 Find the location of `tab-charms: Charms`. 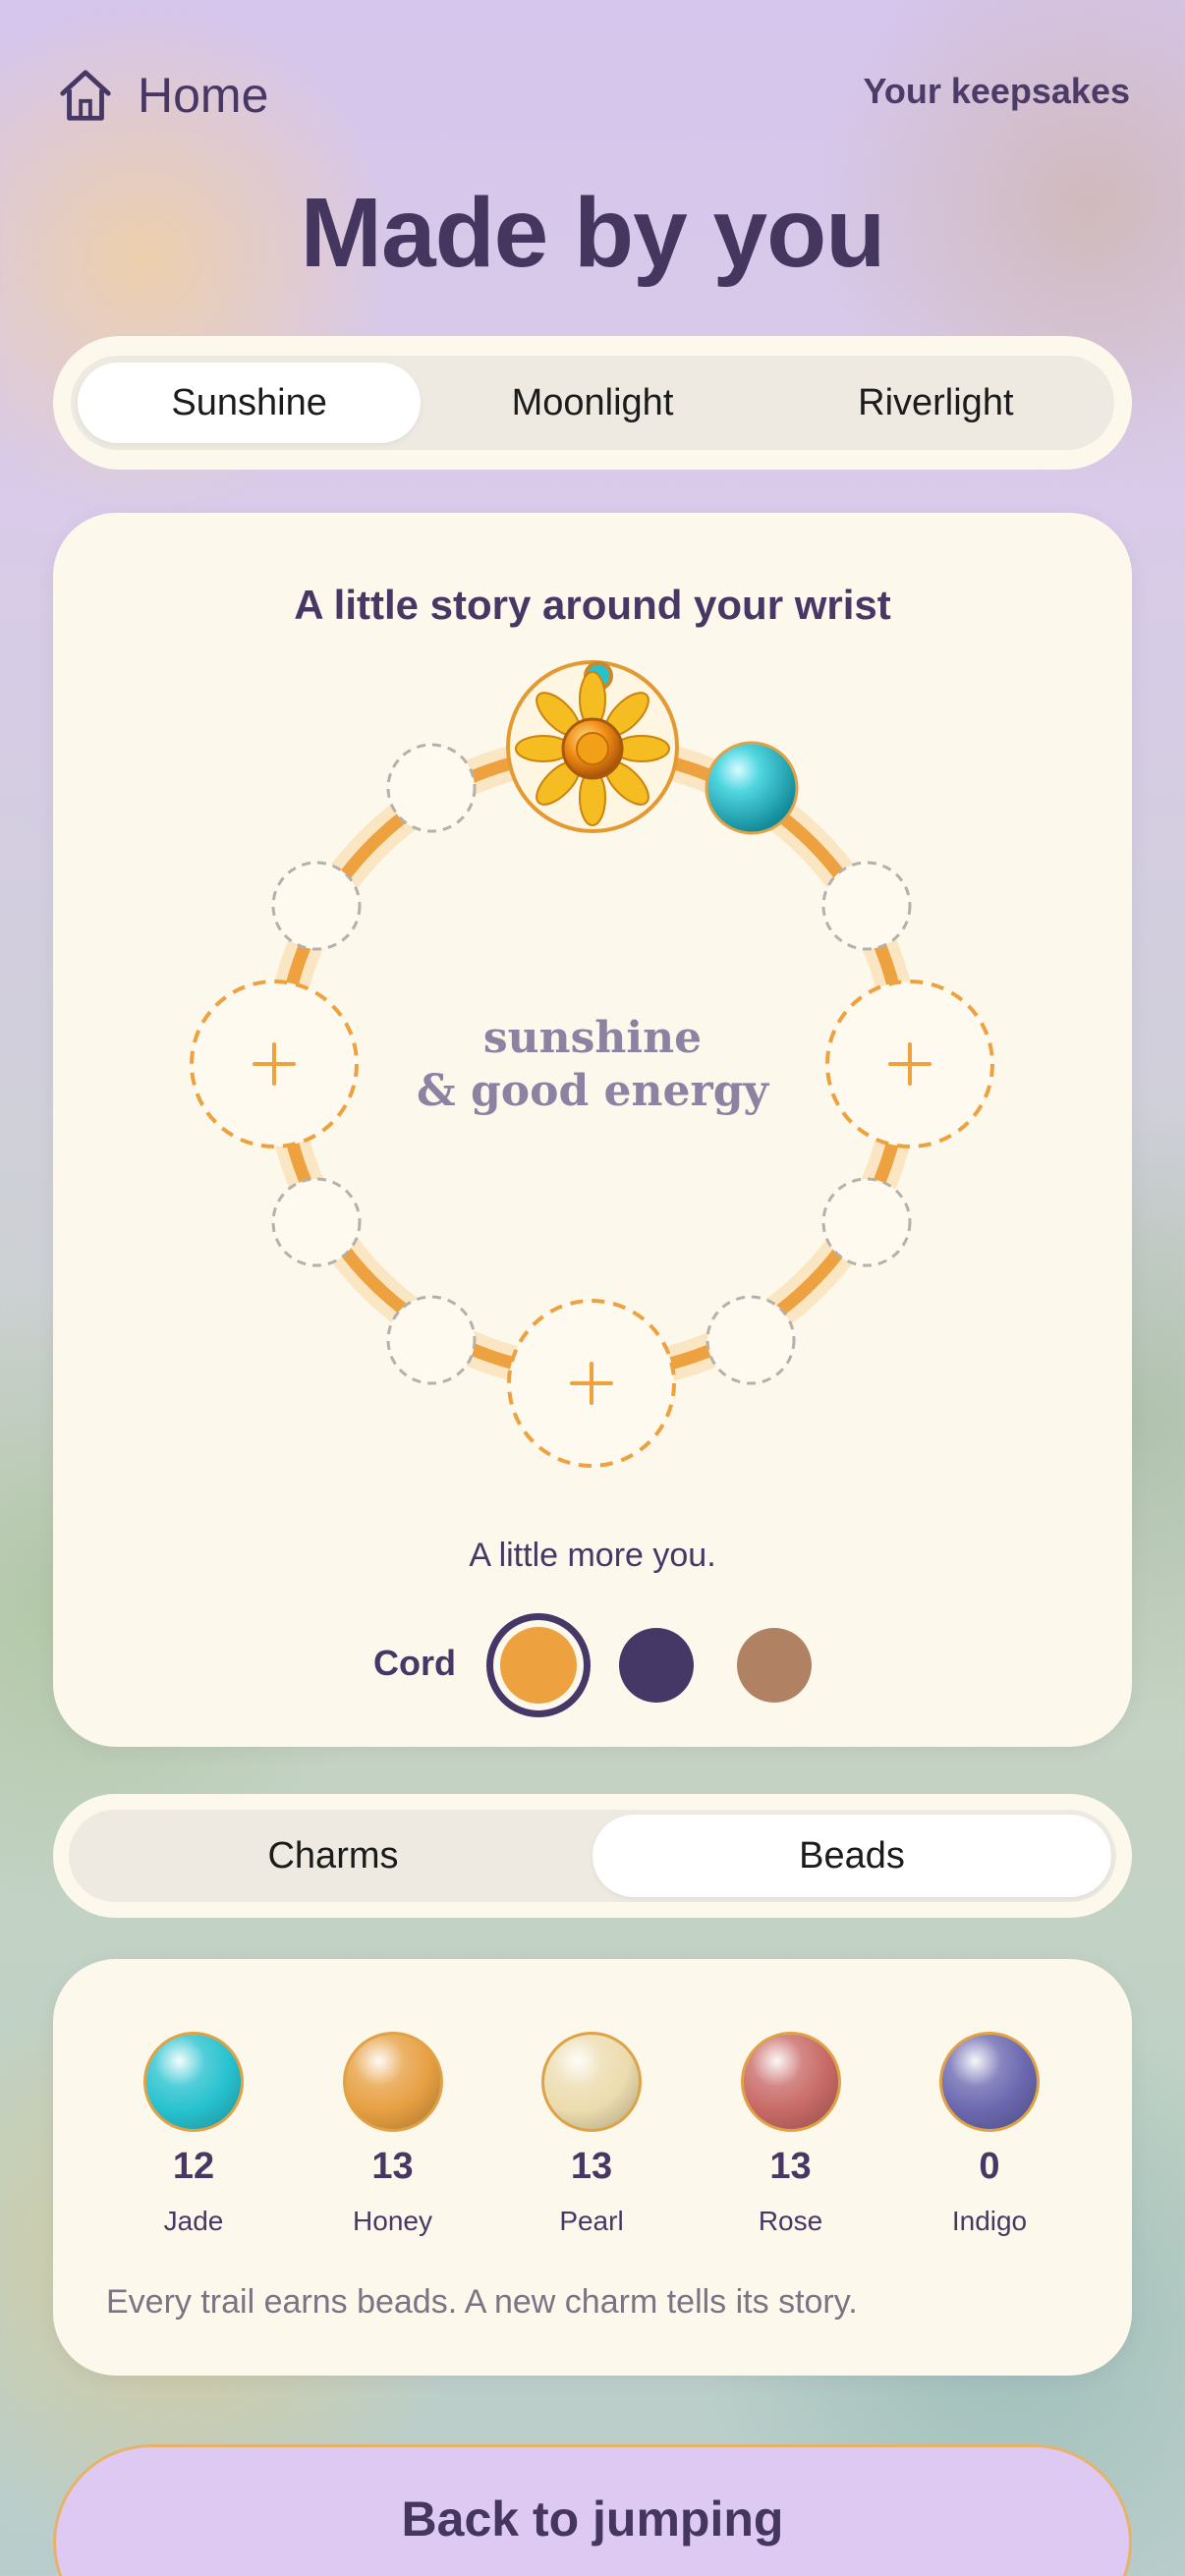

tab-charms: Charms is located at coordinates (333, 1856).